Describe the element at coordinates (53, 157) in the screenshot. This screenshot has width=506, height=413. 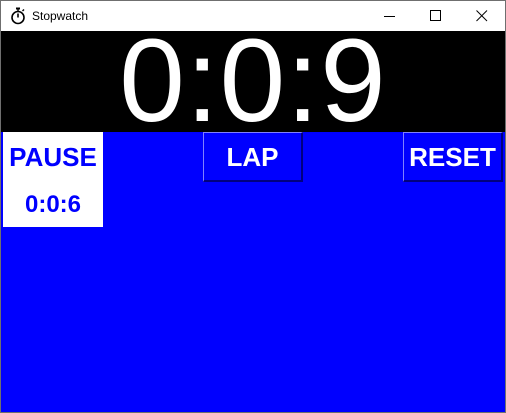
I see `pause-button: PAUSE` at that location.